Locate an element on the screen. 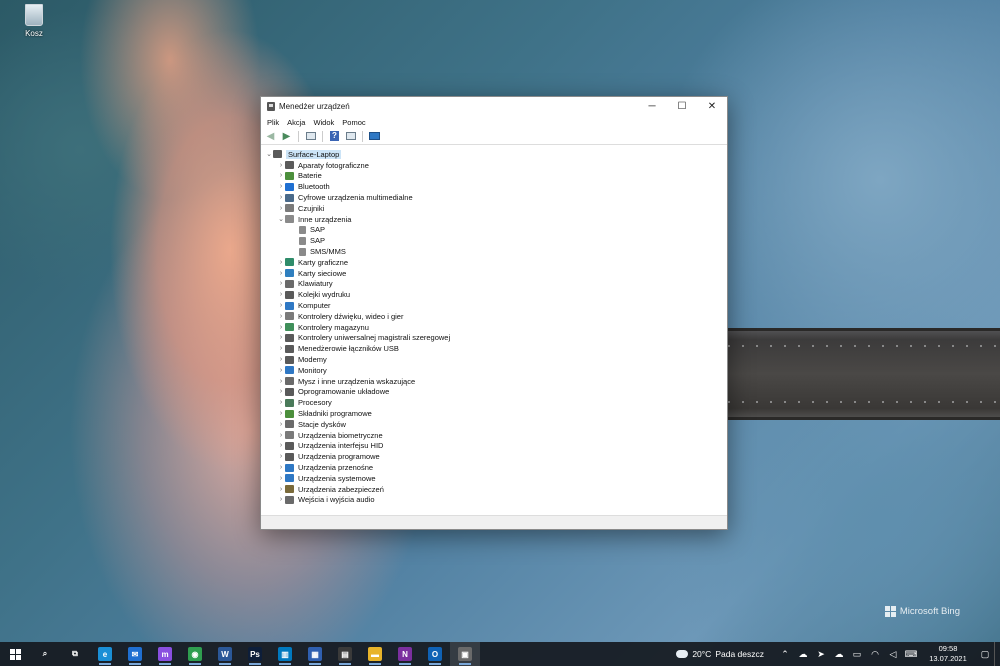 The height and width of the screenshot is (666, 1000). clock: 09:58 13.07.2021 is located at coordinates (948, 654).